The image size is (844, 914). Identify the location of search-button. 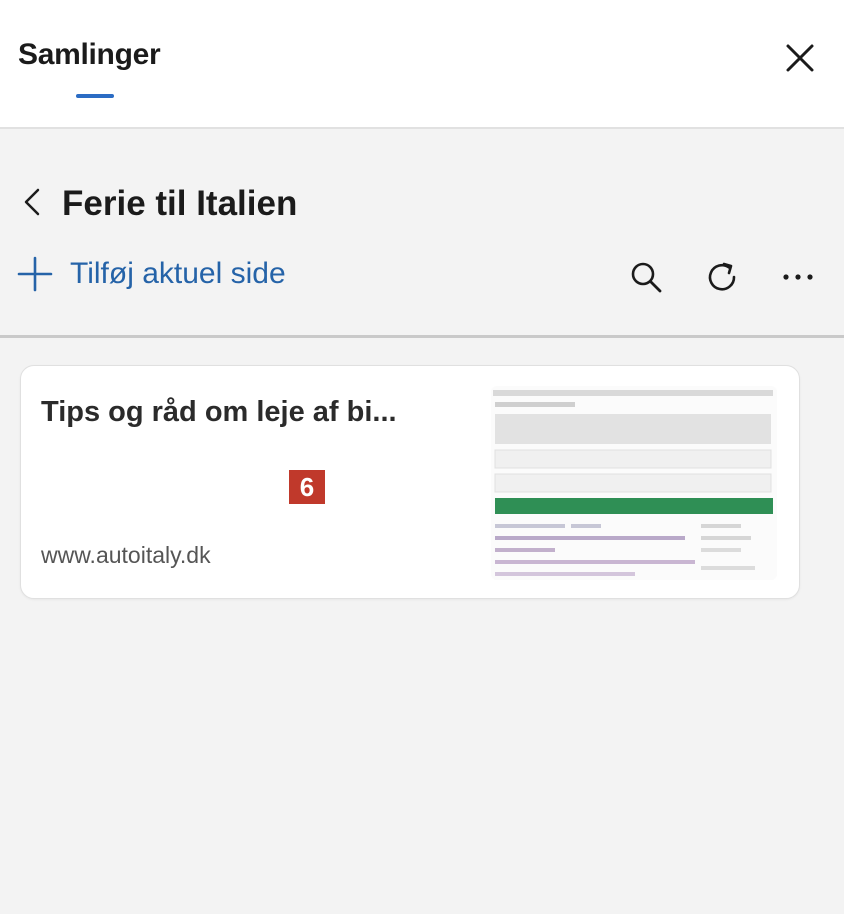
(646, 277).